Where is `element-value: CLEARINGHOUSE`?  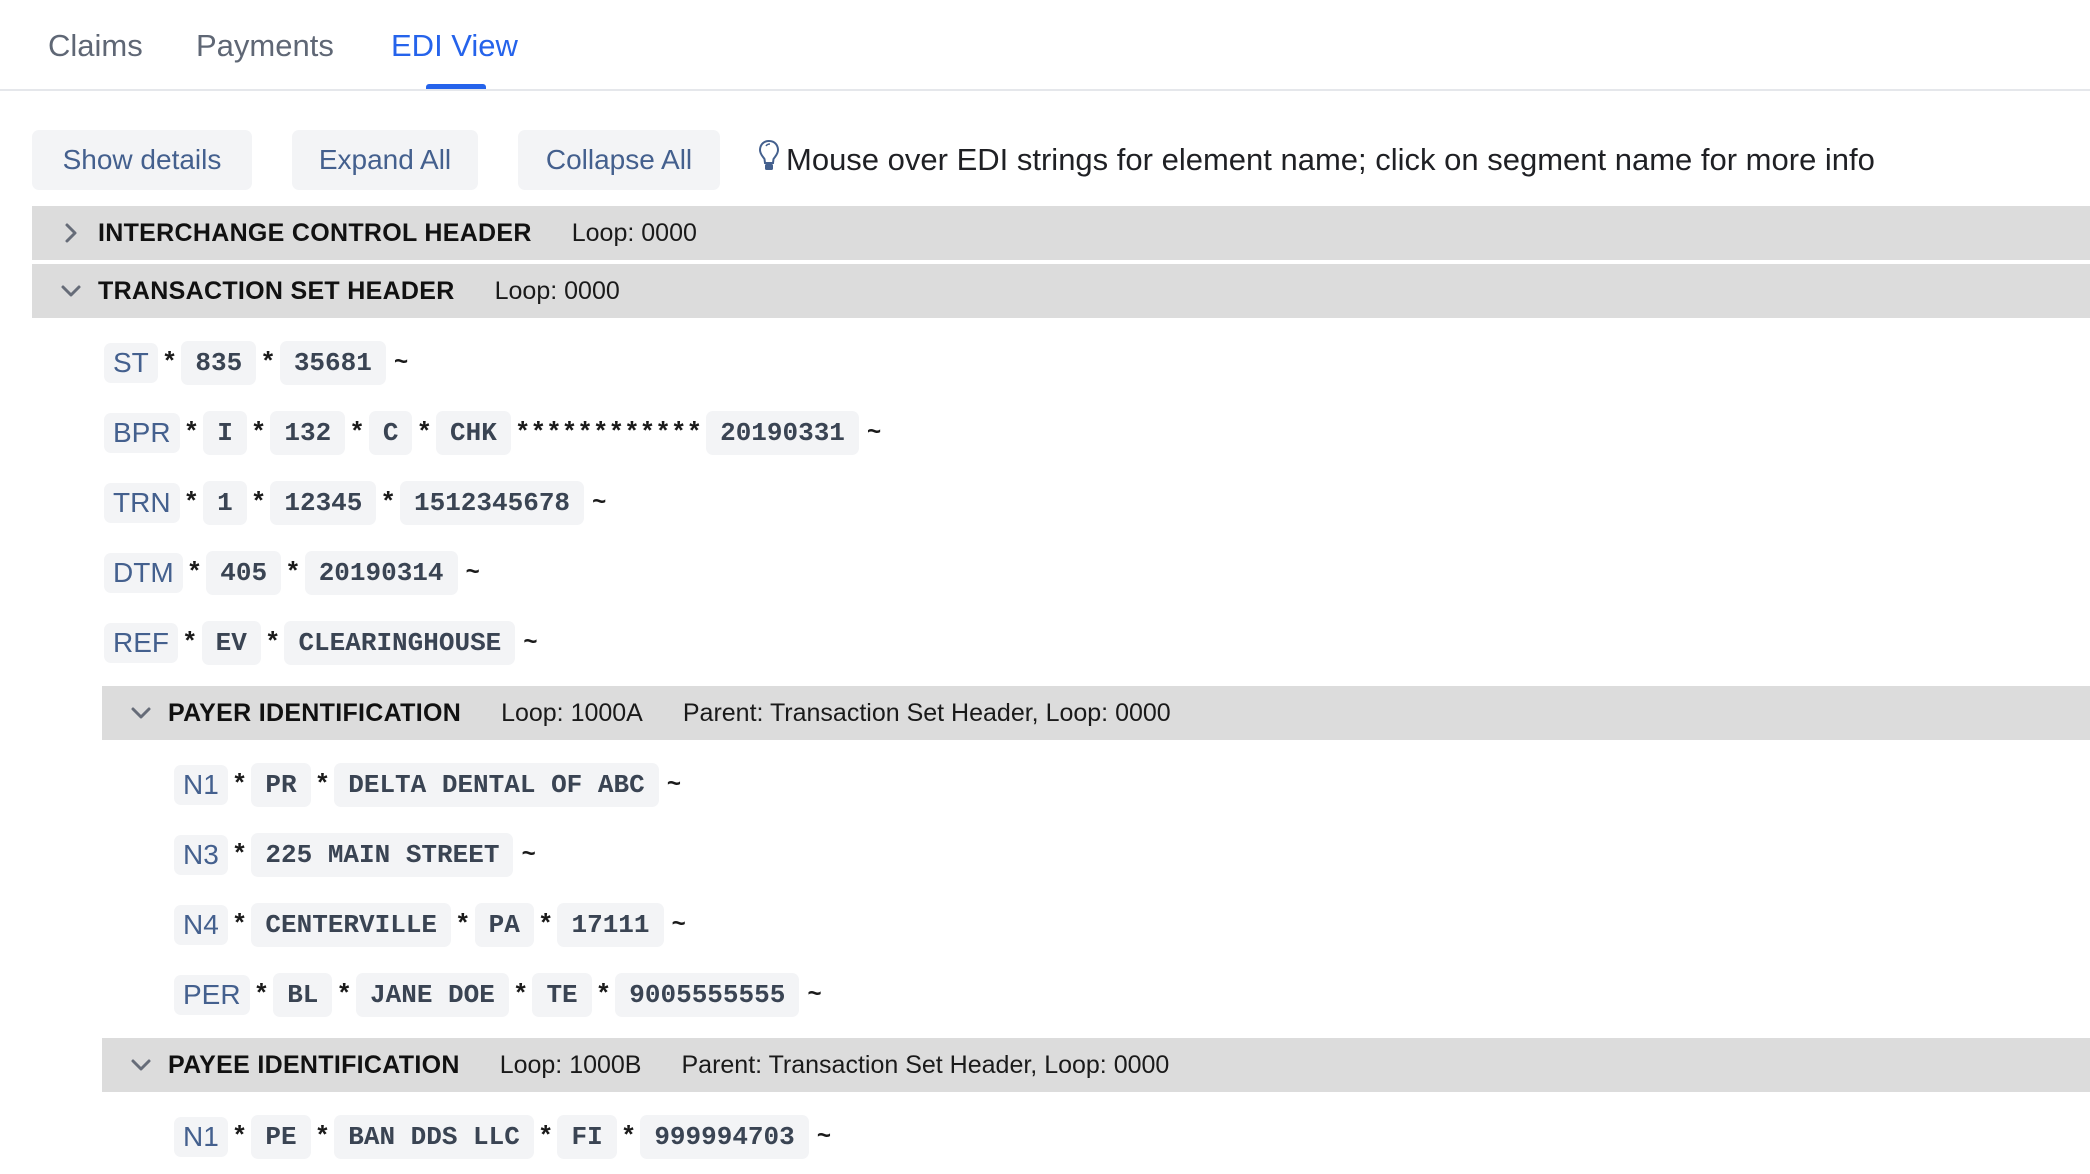 element-value: CLEARINGHOUSE is located at coordinates (400, 643).